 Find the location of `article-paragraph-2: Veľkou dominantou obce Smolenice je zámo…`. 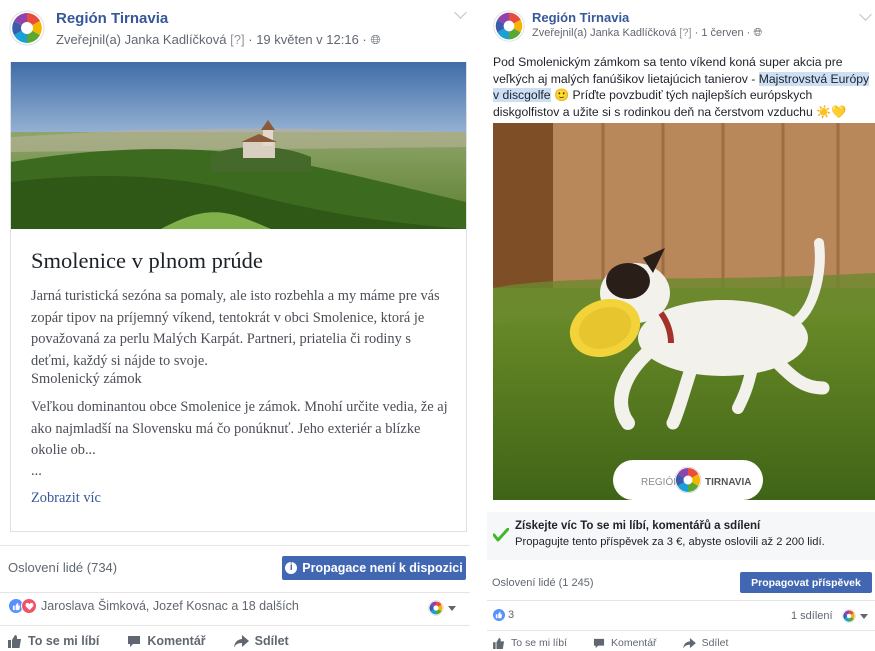

article-paragraph-2: Veľkou dominantou obce Smolenice je zámo… is located at coordinates (239, 428).